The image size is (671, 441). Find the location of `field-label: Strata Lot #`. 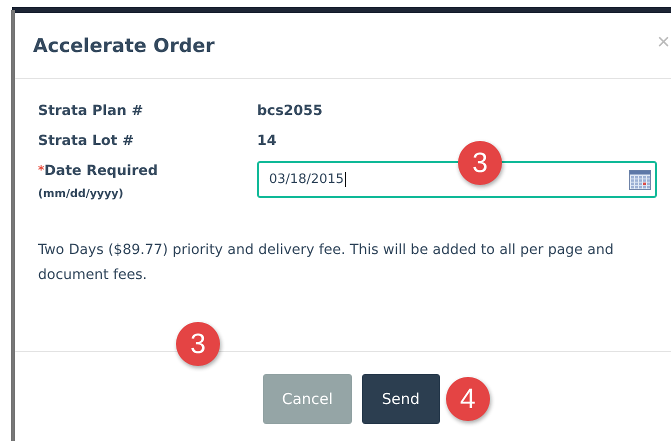

field-label: Strata Lot # is located at coordinates (86, 141).